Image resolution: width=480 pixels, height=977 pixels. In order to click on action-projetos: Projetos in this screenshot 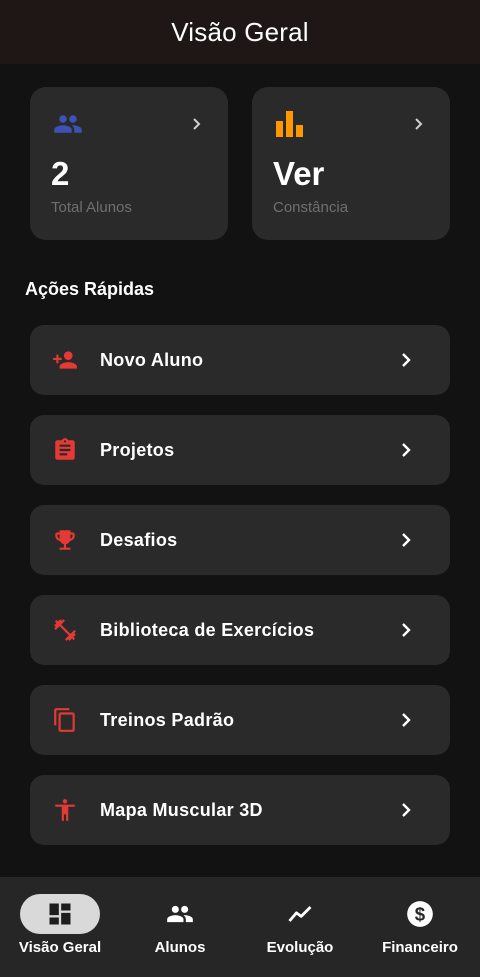, I will do `click(240, 450)`.